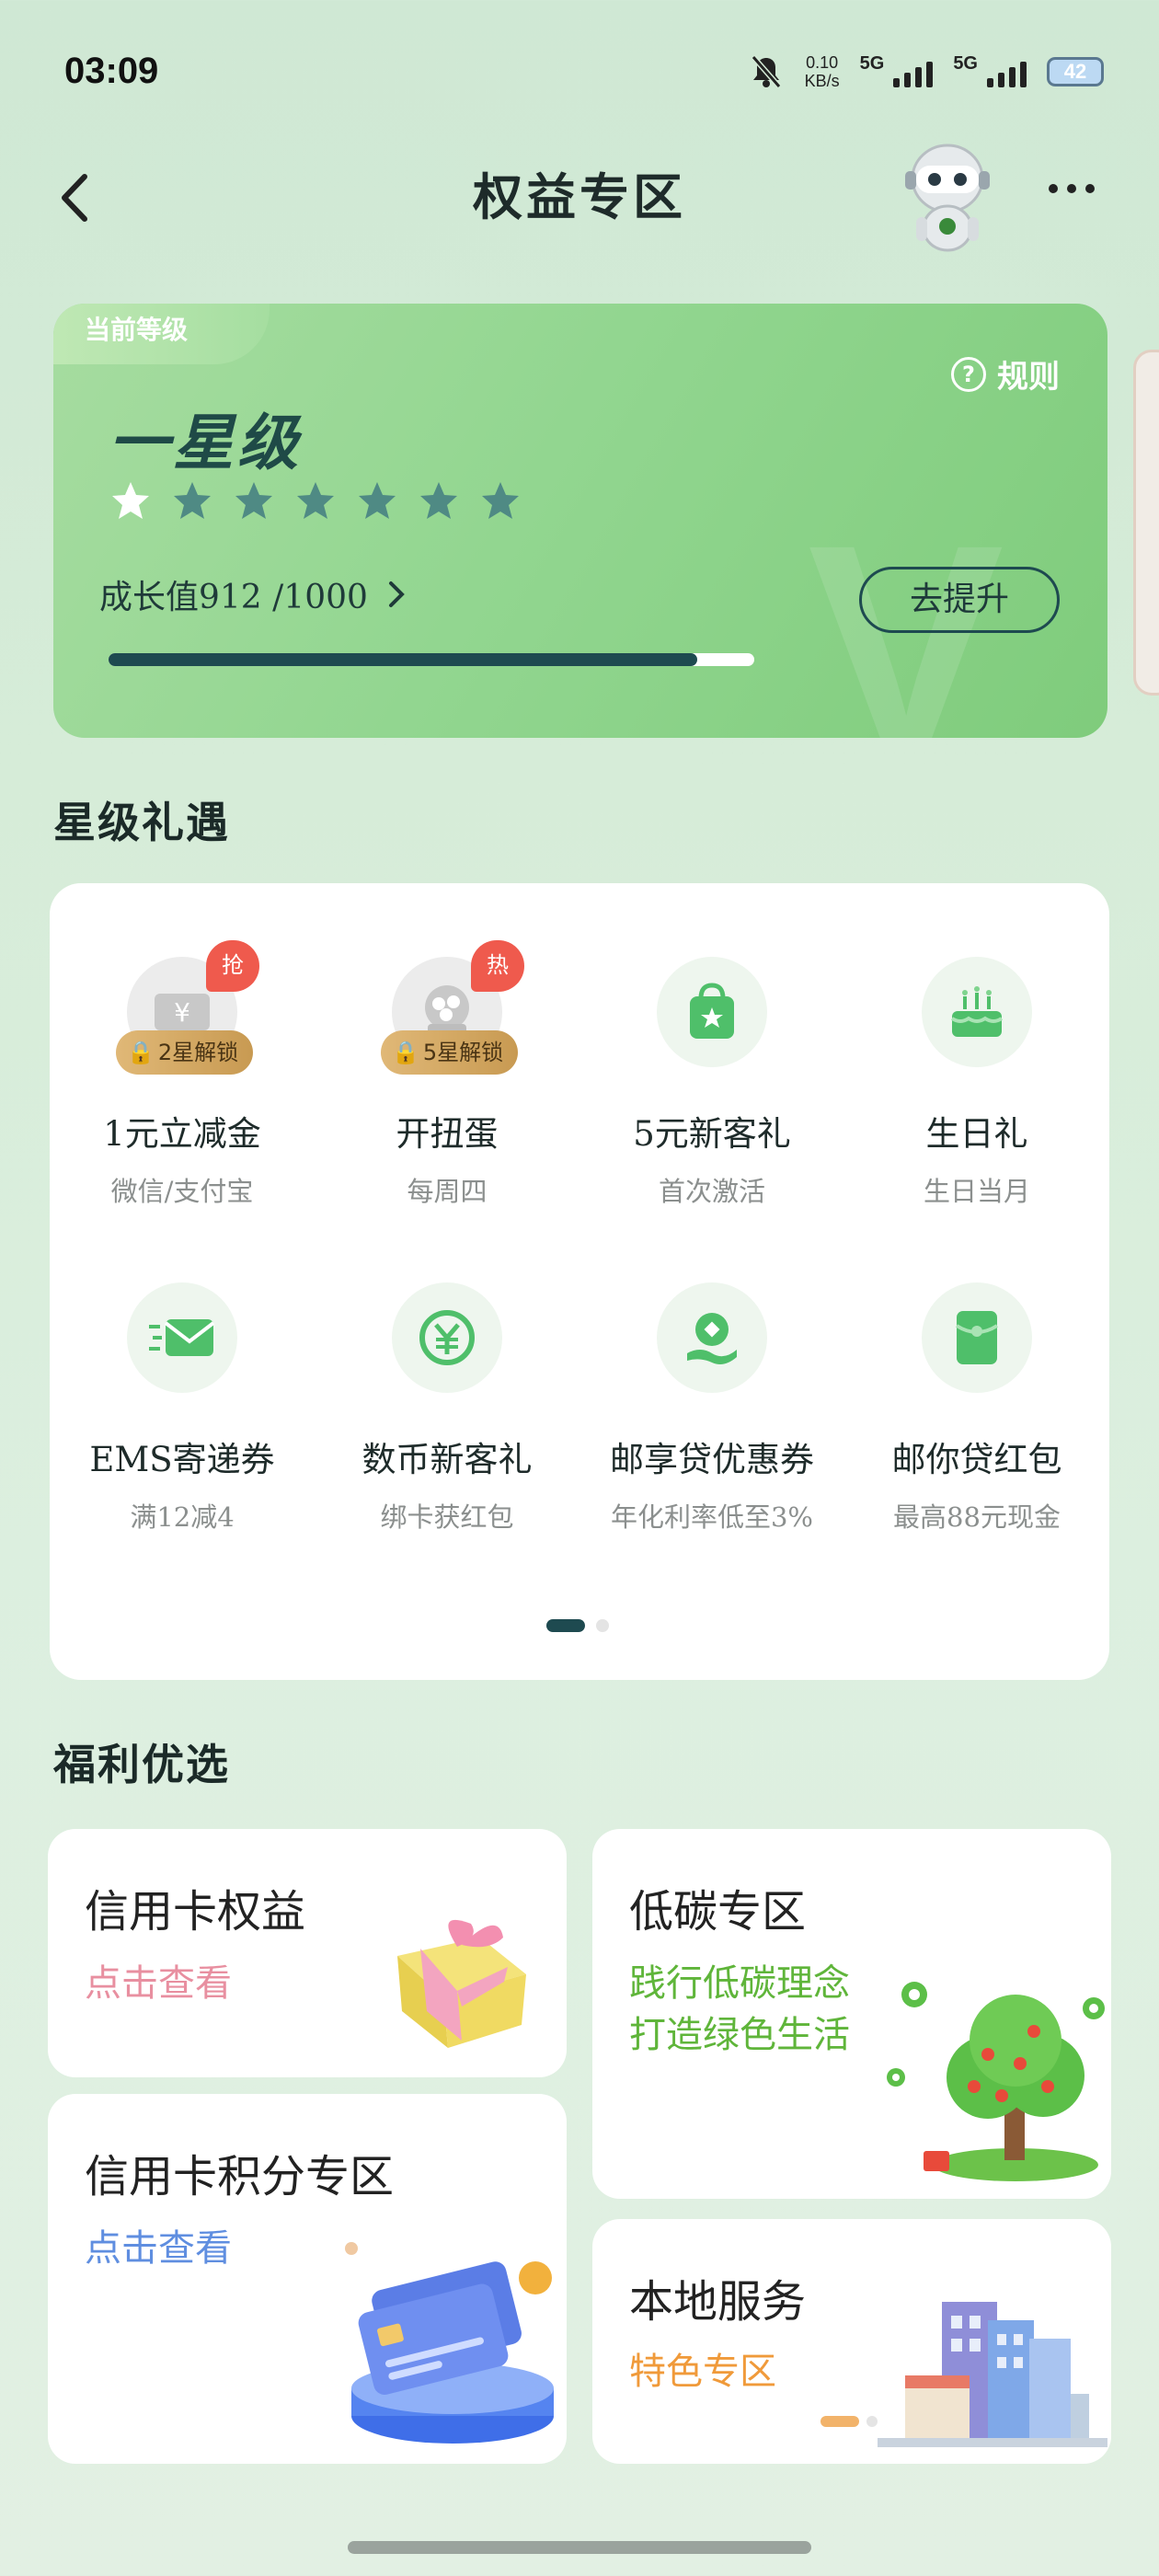 The height and width of the screenshot is (2576, 1159). I want to click on growth-value-label: 成长值912 /1000, so click(233, 597).